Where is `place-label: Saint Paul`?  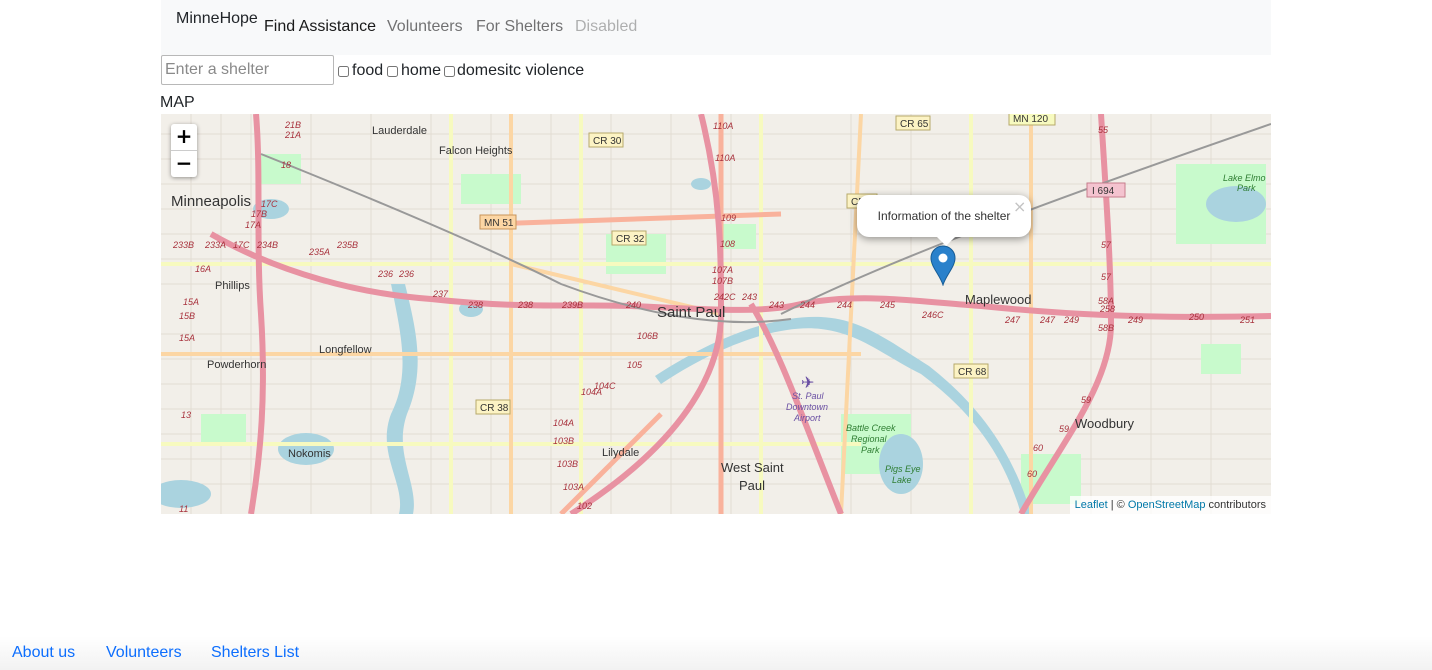 place-label: Saint Paul is located at coordinates (691, 312).